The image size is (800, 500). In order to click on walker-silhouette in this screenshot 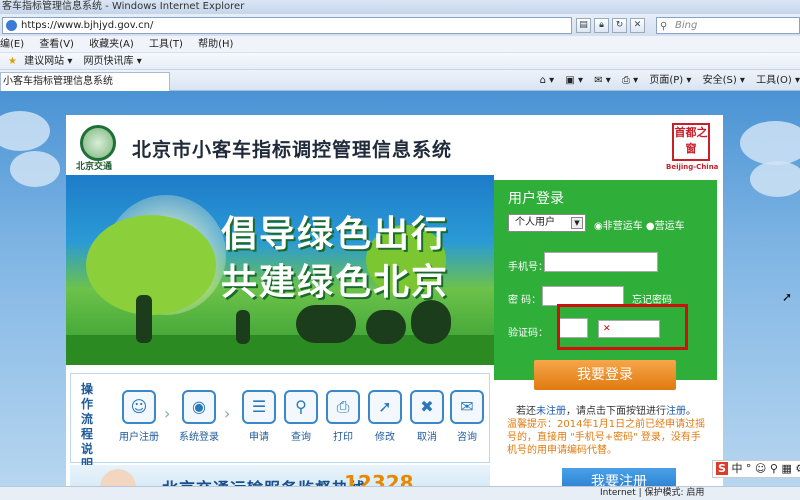, I will do `click(243, 327)`.